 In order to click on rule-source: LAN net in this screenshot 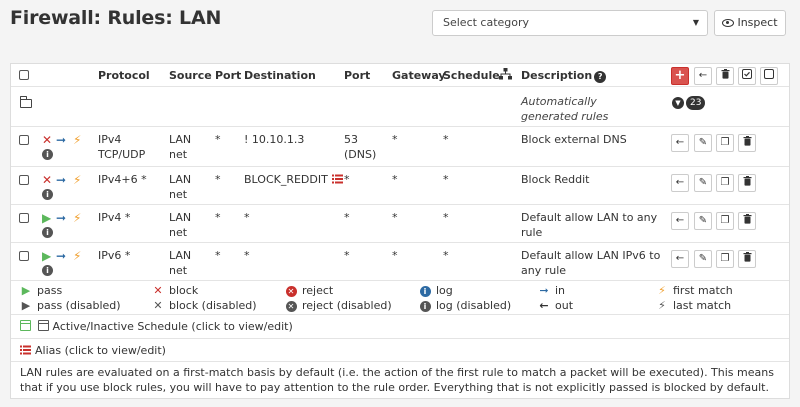, I will do `click(180, 263)`.